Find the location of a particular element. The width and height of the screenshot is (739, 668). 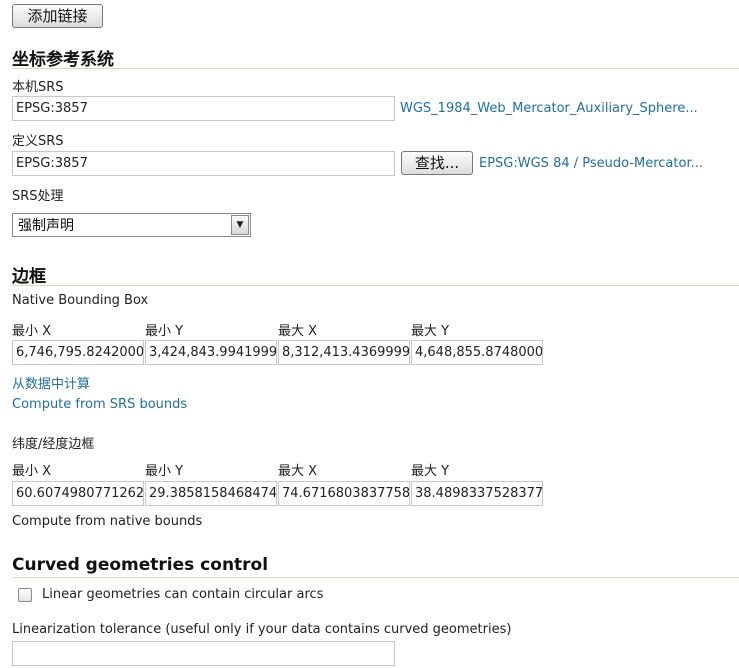

native-min-y-input: 3,424,843.9941999 is located at coordinates (211, 352).